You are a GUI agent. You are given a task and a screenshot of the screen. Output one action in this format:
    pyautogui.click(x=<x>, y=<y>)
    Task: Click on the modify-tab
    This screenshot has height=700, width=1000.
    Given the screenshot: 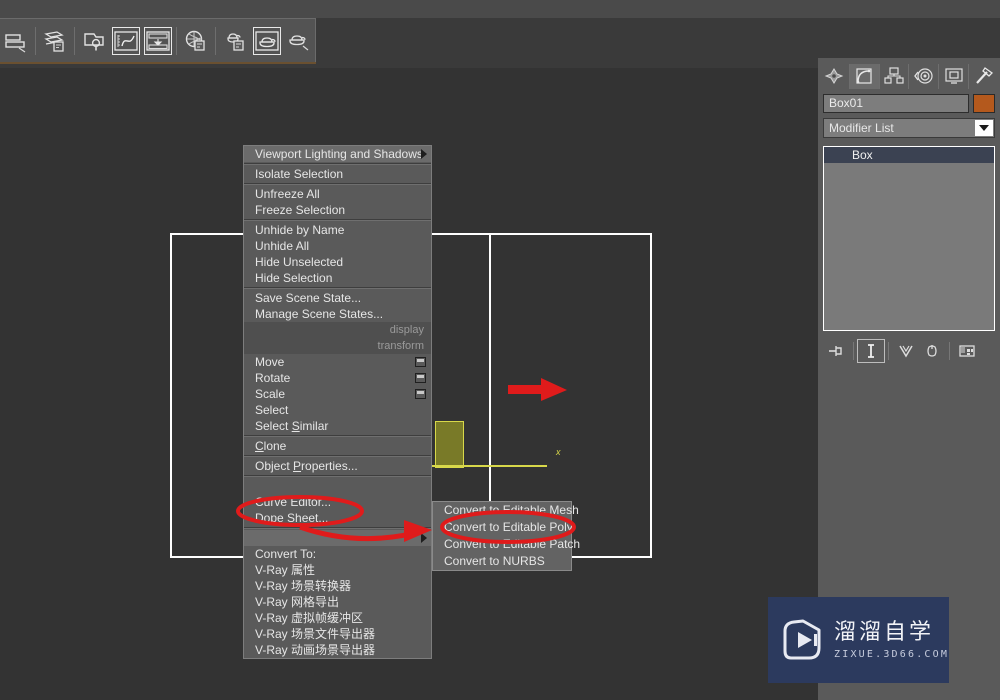 What is the action you would take?
    pyautogui.click(x=863, y=76)
    